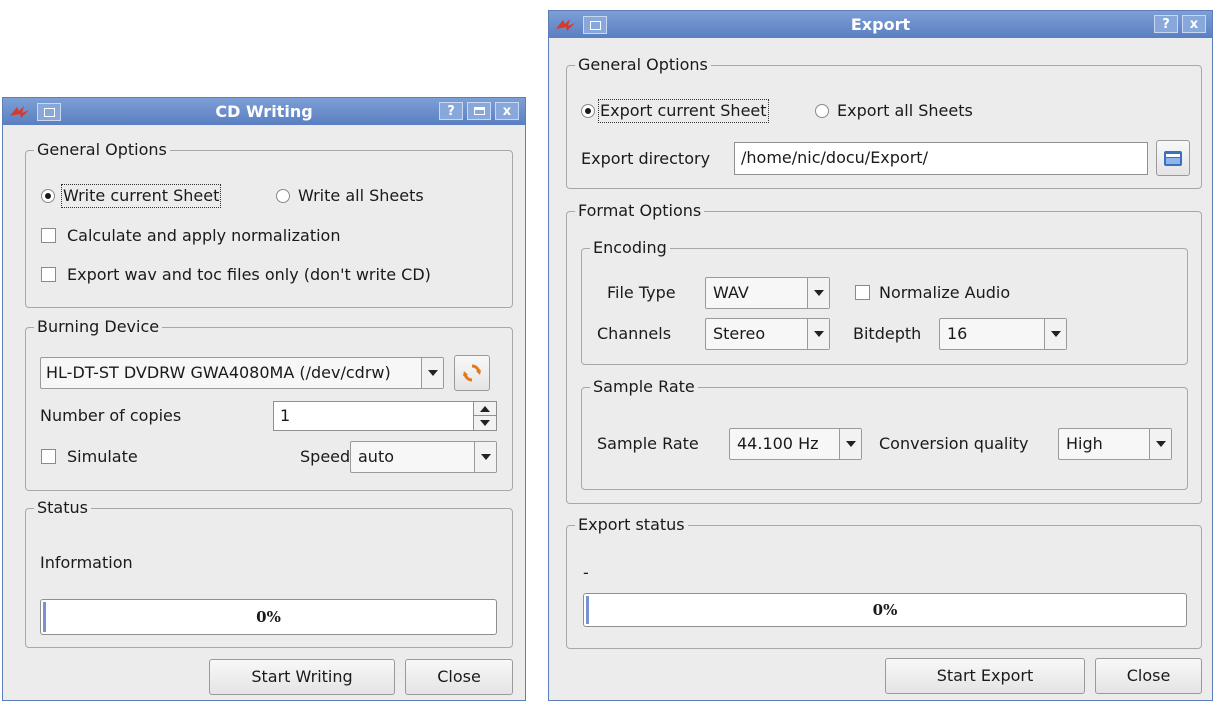  I want to click on write-all-label: Write all Sheets, so click(361, 196).